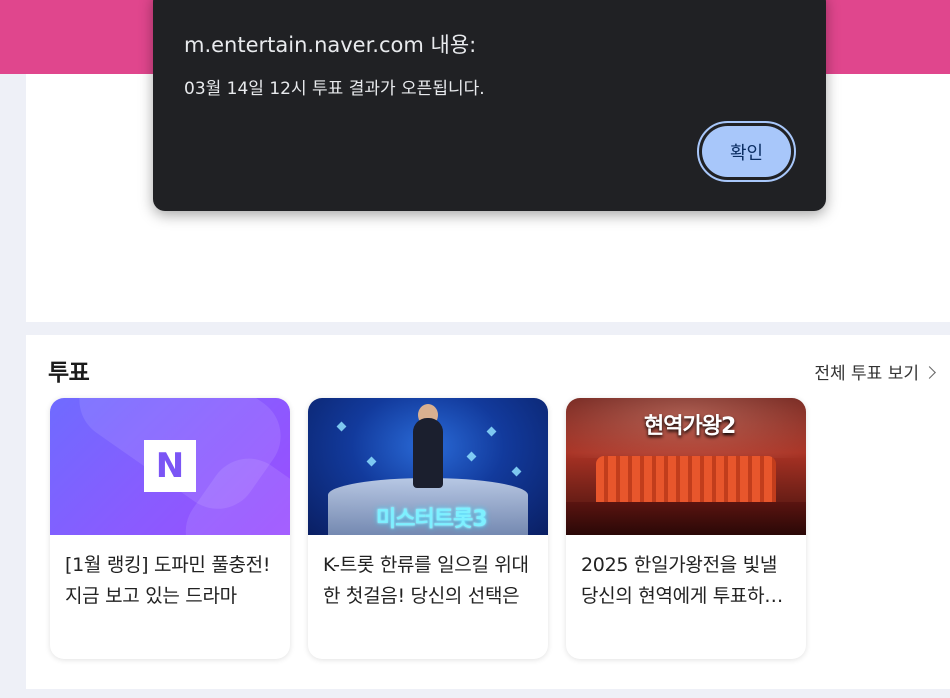 This screenshot has width=950, height=698. Describe the element at coordinates (428, 466) in the screenshot. I see `card-thumbnail: 미스터트롯3` at that location.